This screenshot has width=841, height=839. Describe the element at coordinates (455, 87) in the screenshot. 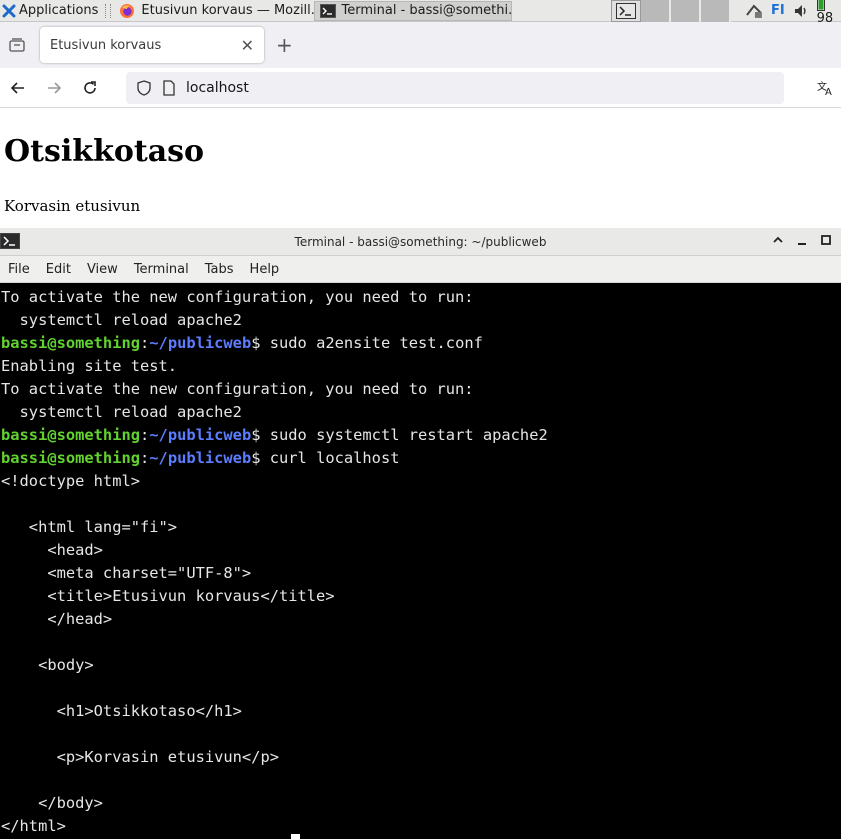

I see `url-bar: localhost` at that location.